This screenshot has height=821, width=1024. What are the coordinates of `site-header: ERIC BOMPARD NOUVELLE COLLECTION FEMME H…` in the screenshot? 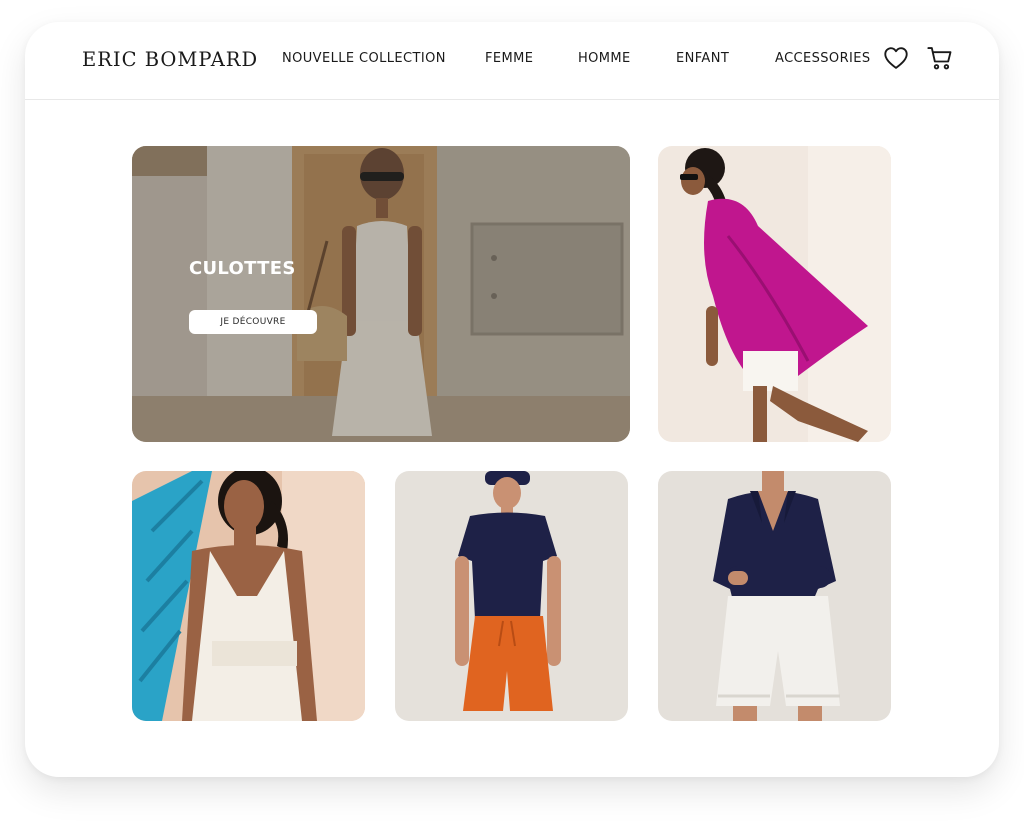 It's located at (512, 61).